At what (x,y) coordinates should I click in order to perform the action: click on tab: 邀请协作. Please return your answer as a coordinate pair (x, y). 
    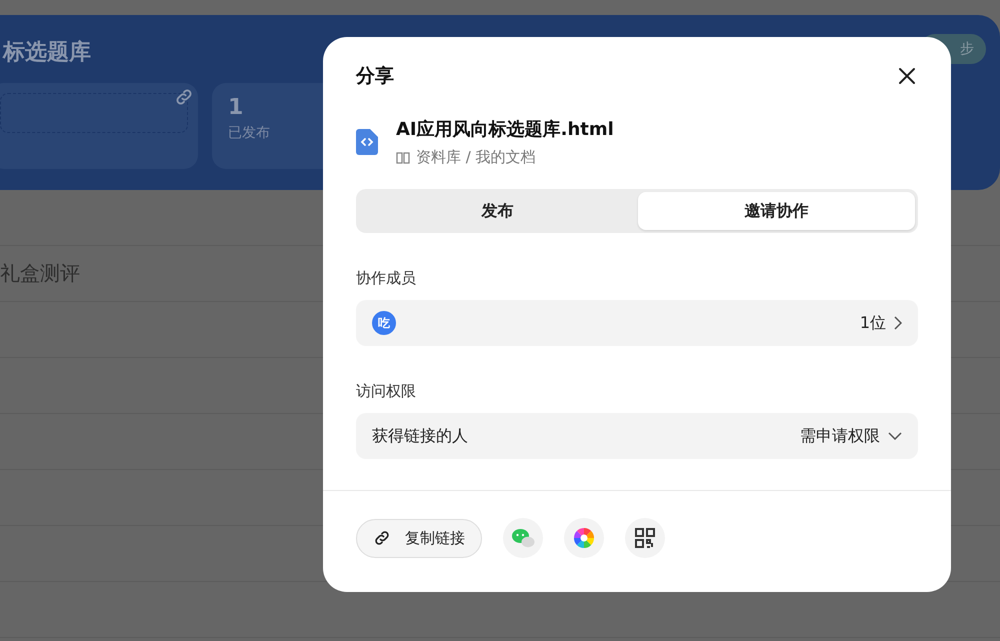
    Looking at the image, I should click on (776, 211).